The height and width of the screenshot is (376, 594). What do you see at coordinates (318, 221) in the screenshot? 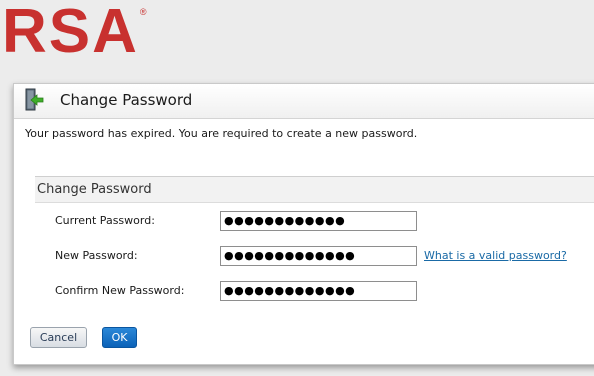
I see `current-password-input: ●●●●●●●●●●●●` at bounding box center [318, 221].